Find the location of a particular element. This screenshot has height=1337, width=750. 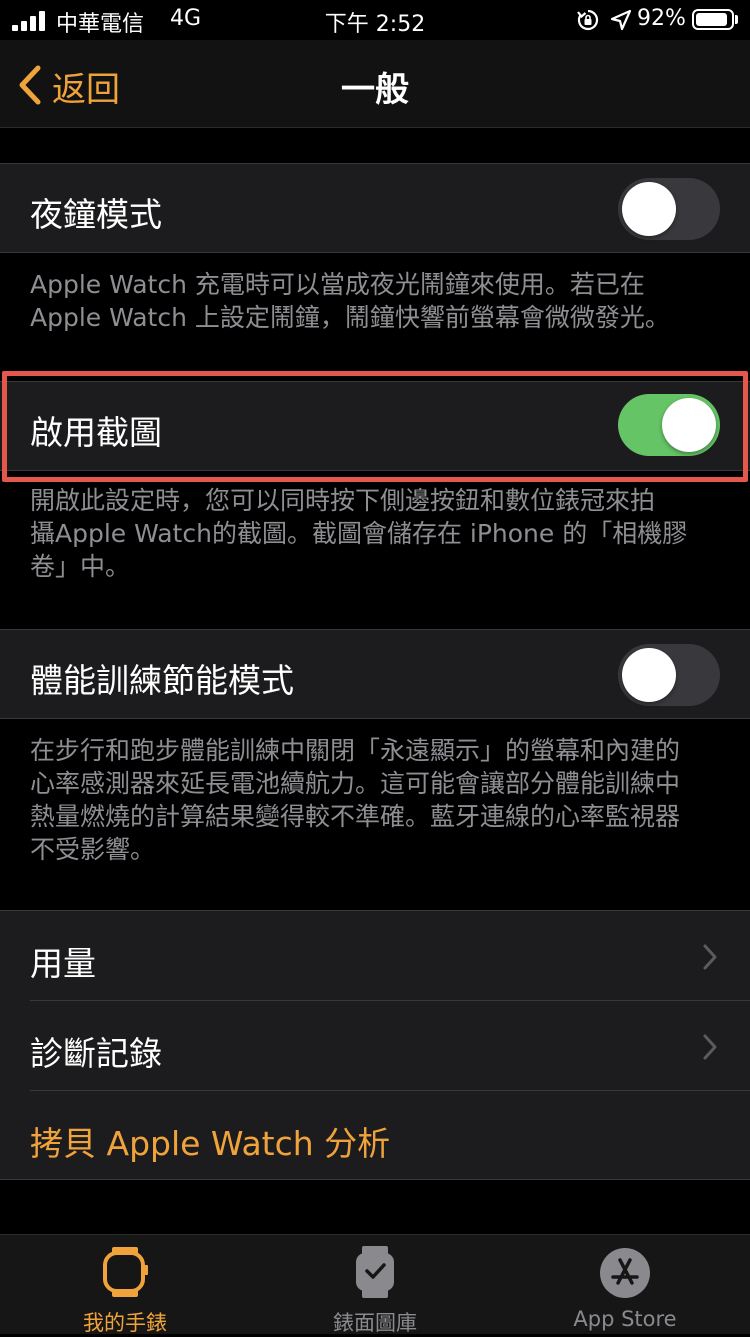

footer-line: 心率感測器來延長電池續航力。這可能會讓部分體能訓練中 is located at coordinates (355, 783).